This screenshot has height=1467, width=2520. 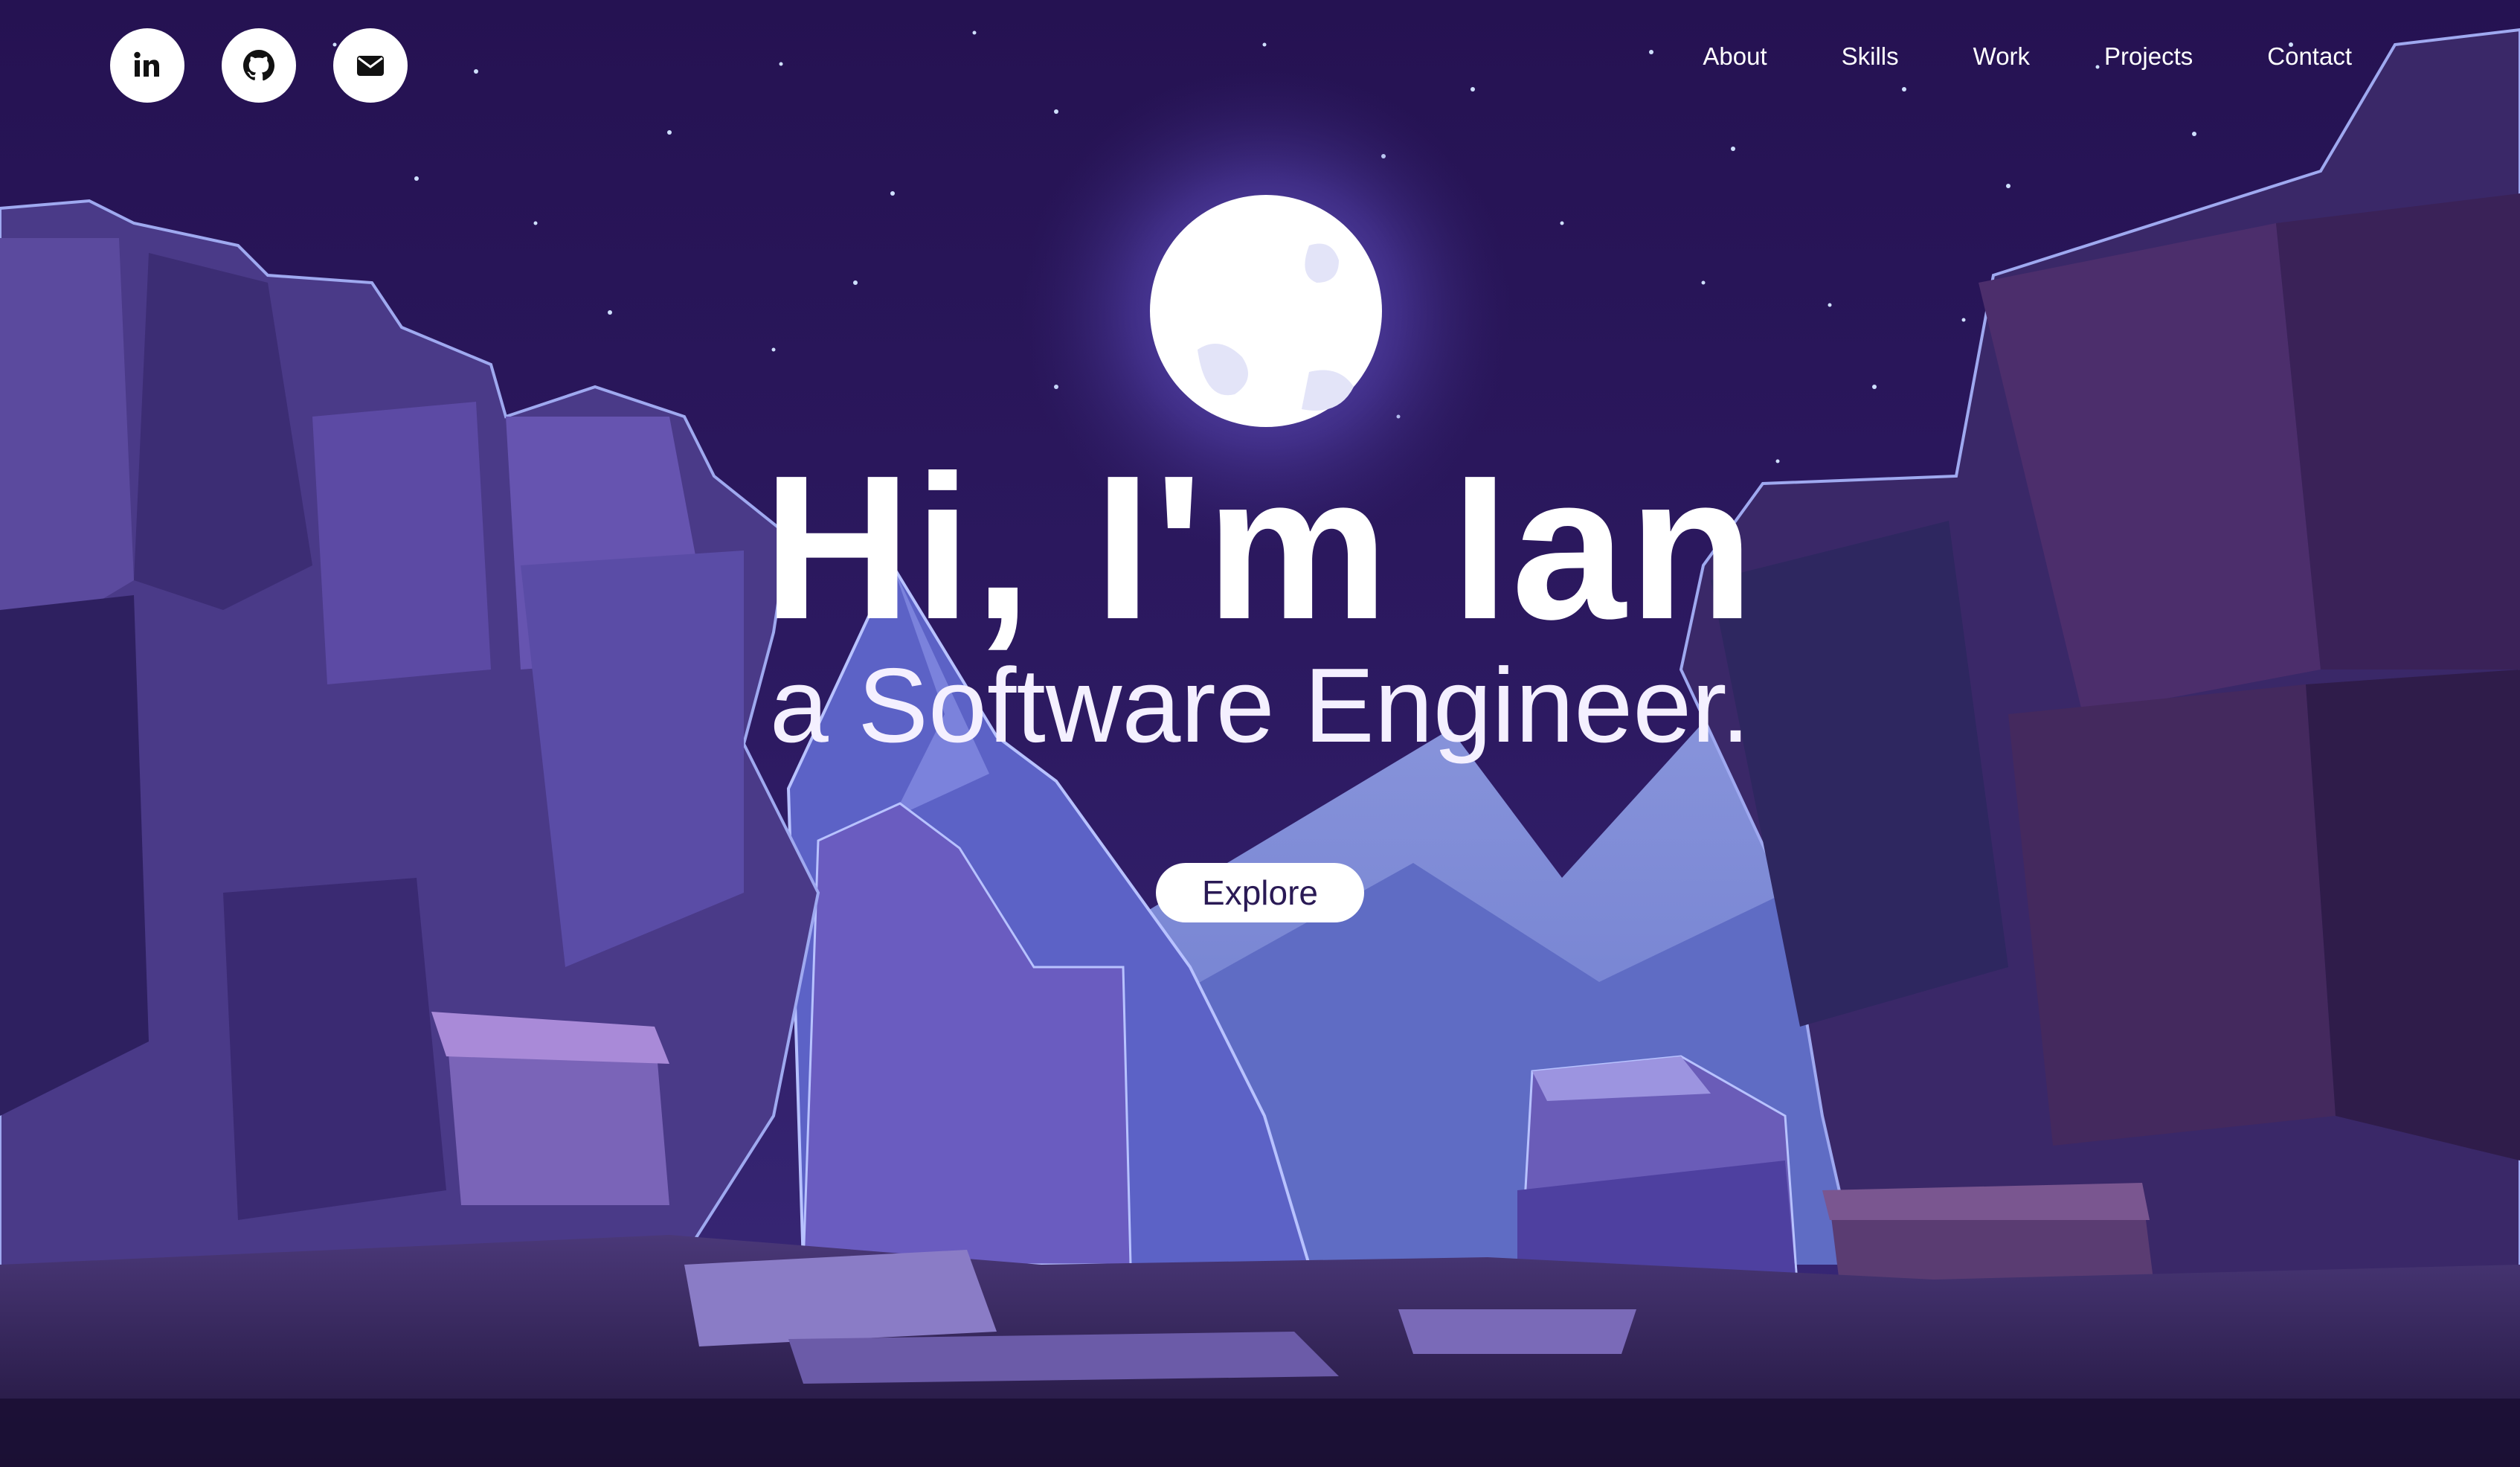 What do you see at coordinates (1266, 311) in the screenshot?
I see `moon` at bounding box center [1266, 311].